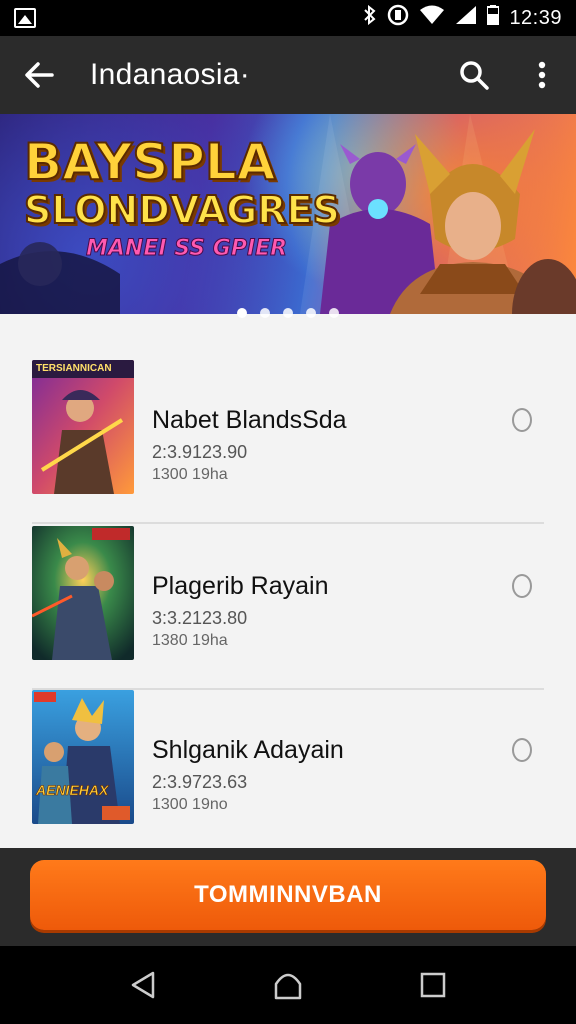  I want to click on game-size: 1380 19ha, so click(190, 640).